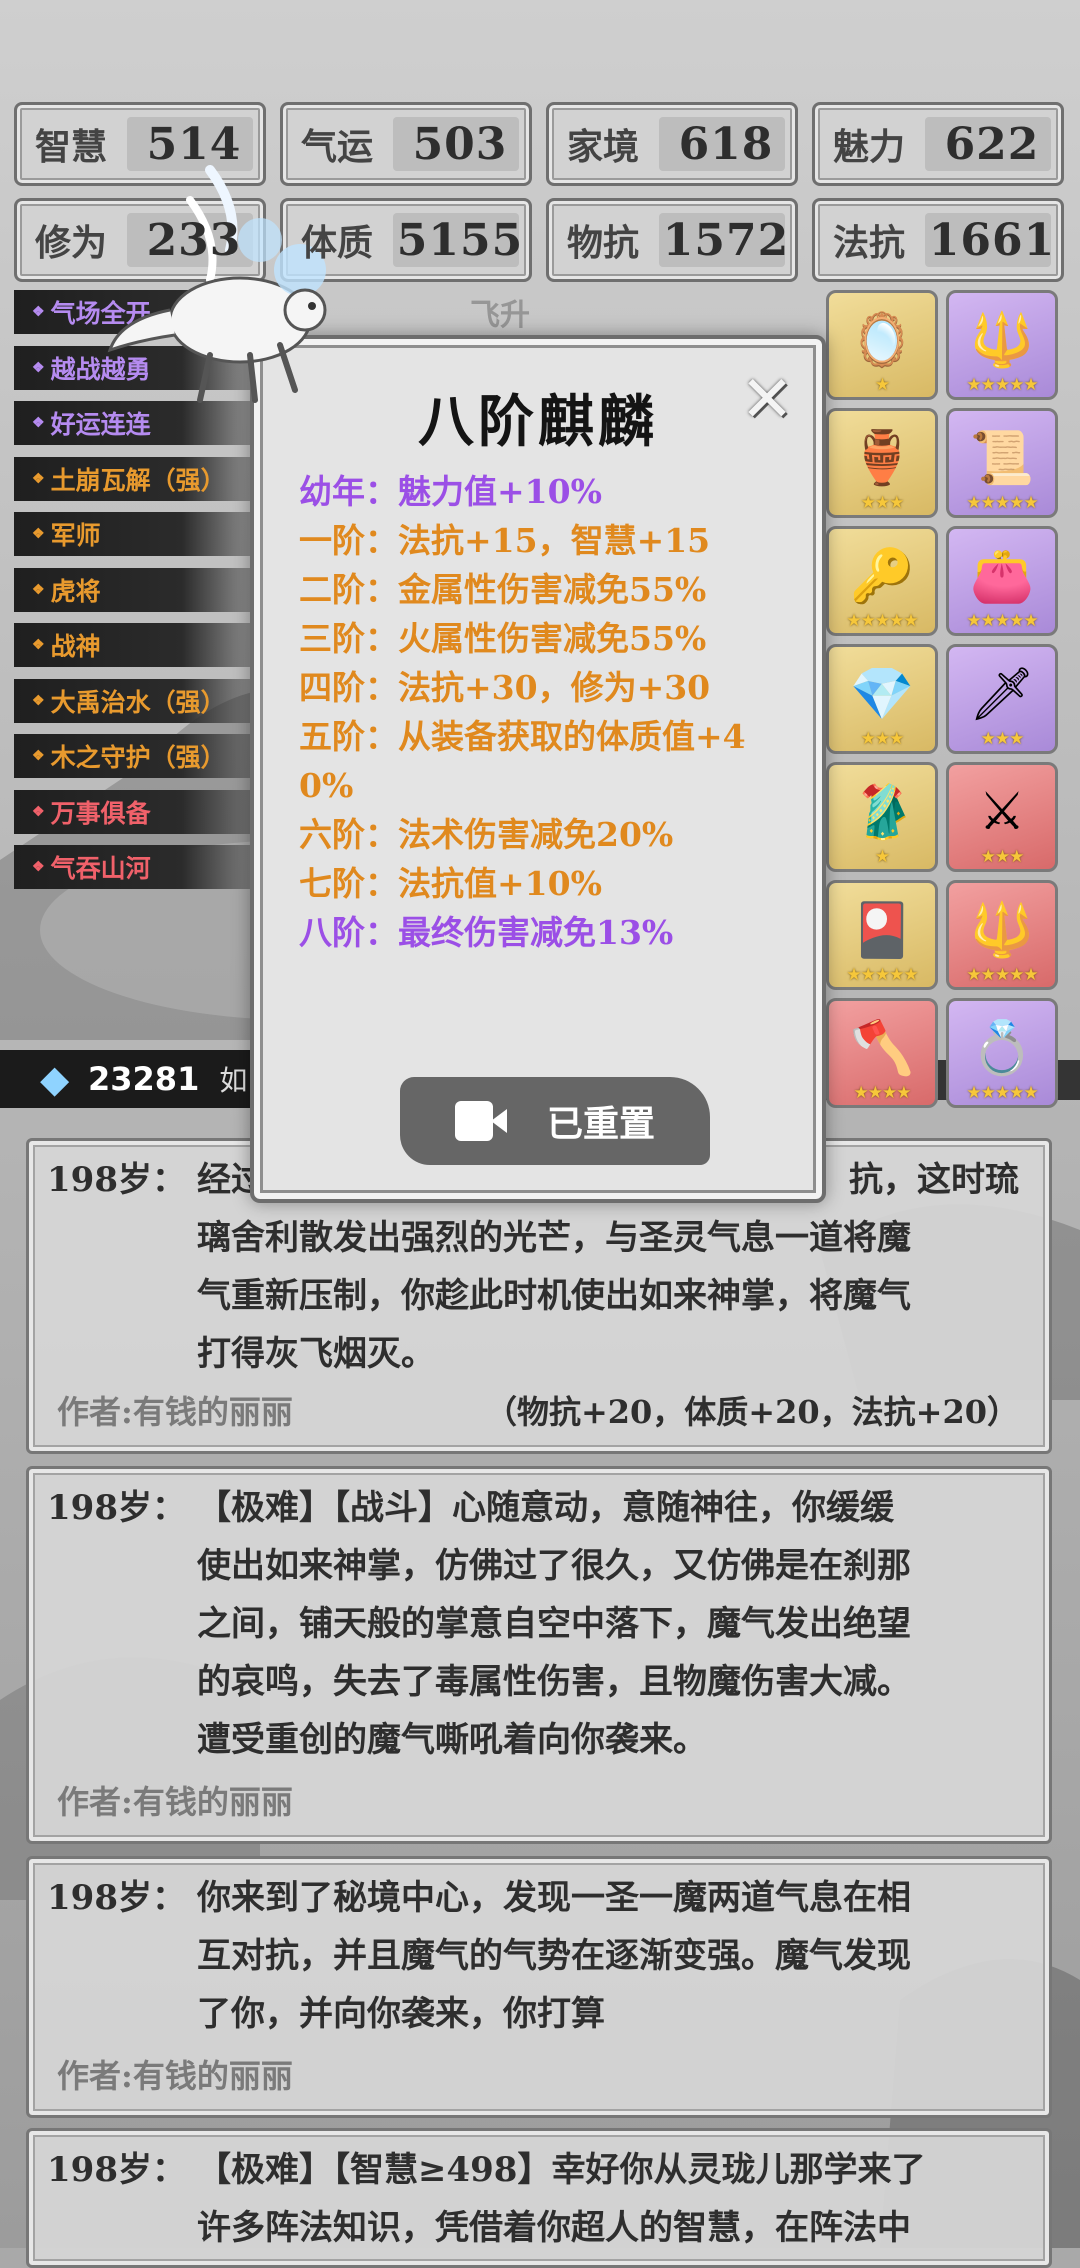 The height and width of the screenshot is (2268, 1080). What do you see at coordinates (1002, 581) in the screenshot?
I see `equipment-slot-pouch: 👛 ★★★★★` at bounding box center [1002, 581].